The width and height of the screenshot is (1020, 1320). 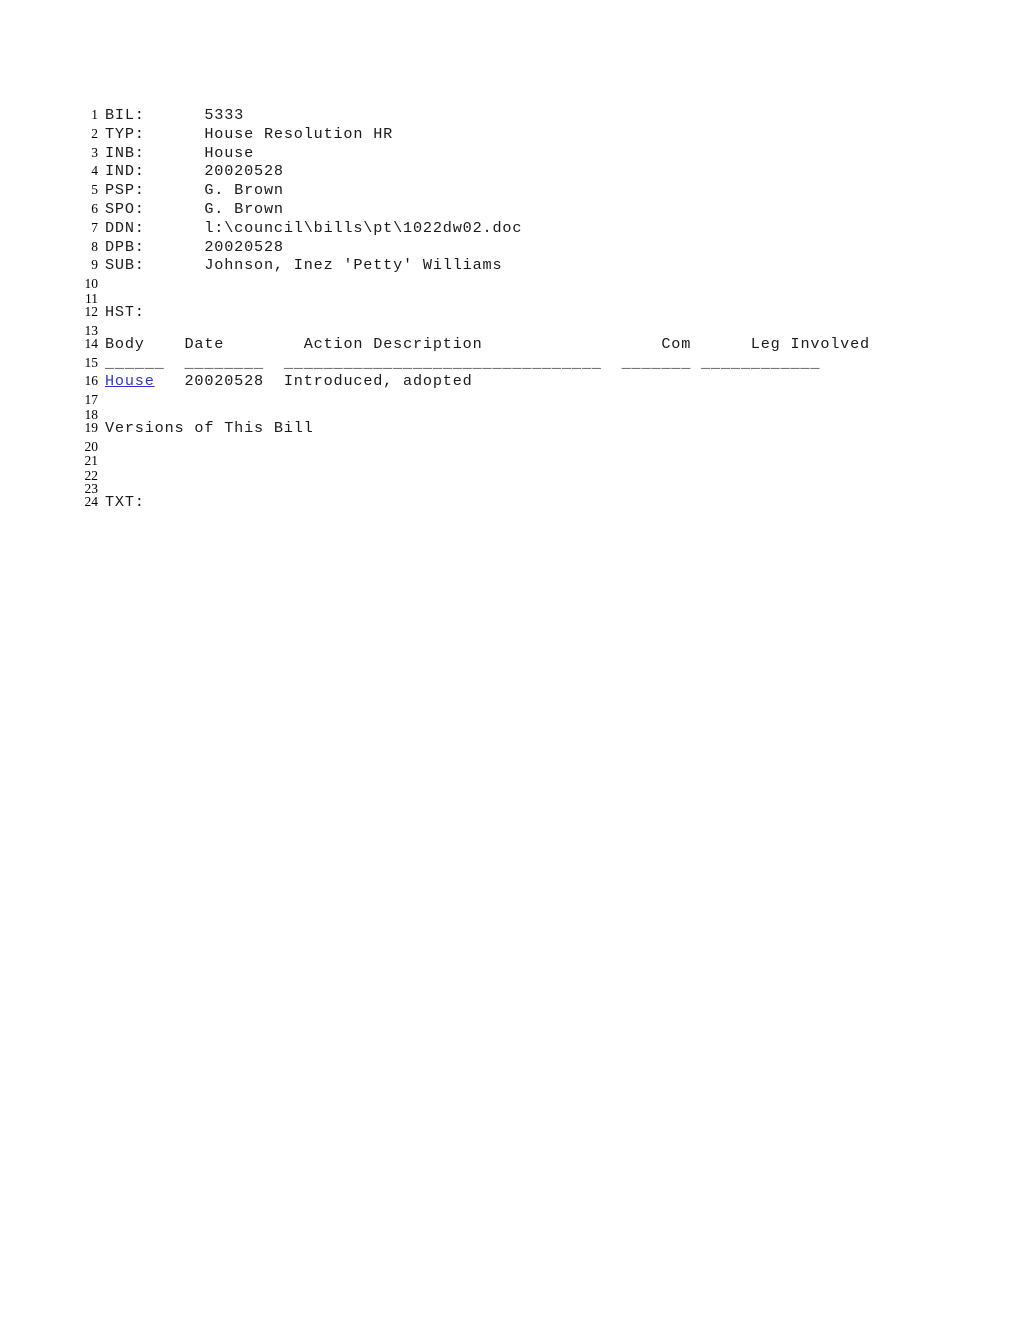 I want to click on line-number: 12, so click(x=91, y=311).